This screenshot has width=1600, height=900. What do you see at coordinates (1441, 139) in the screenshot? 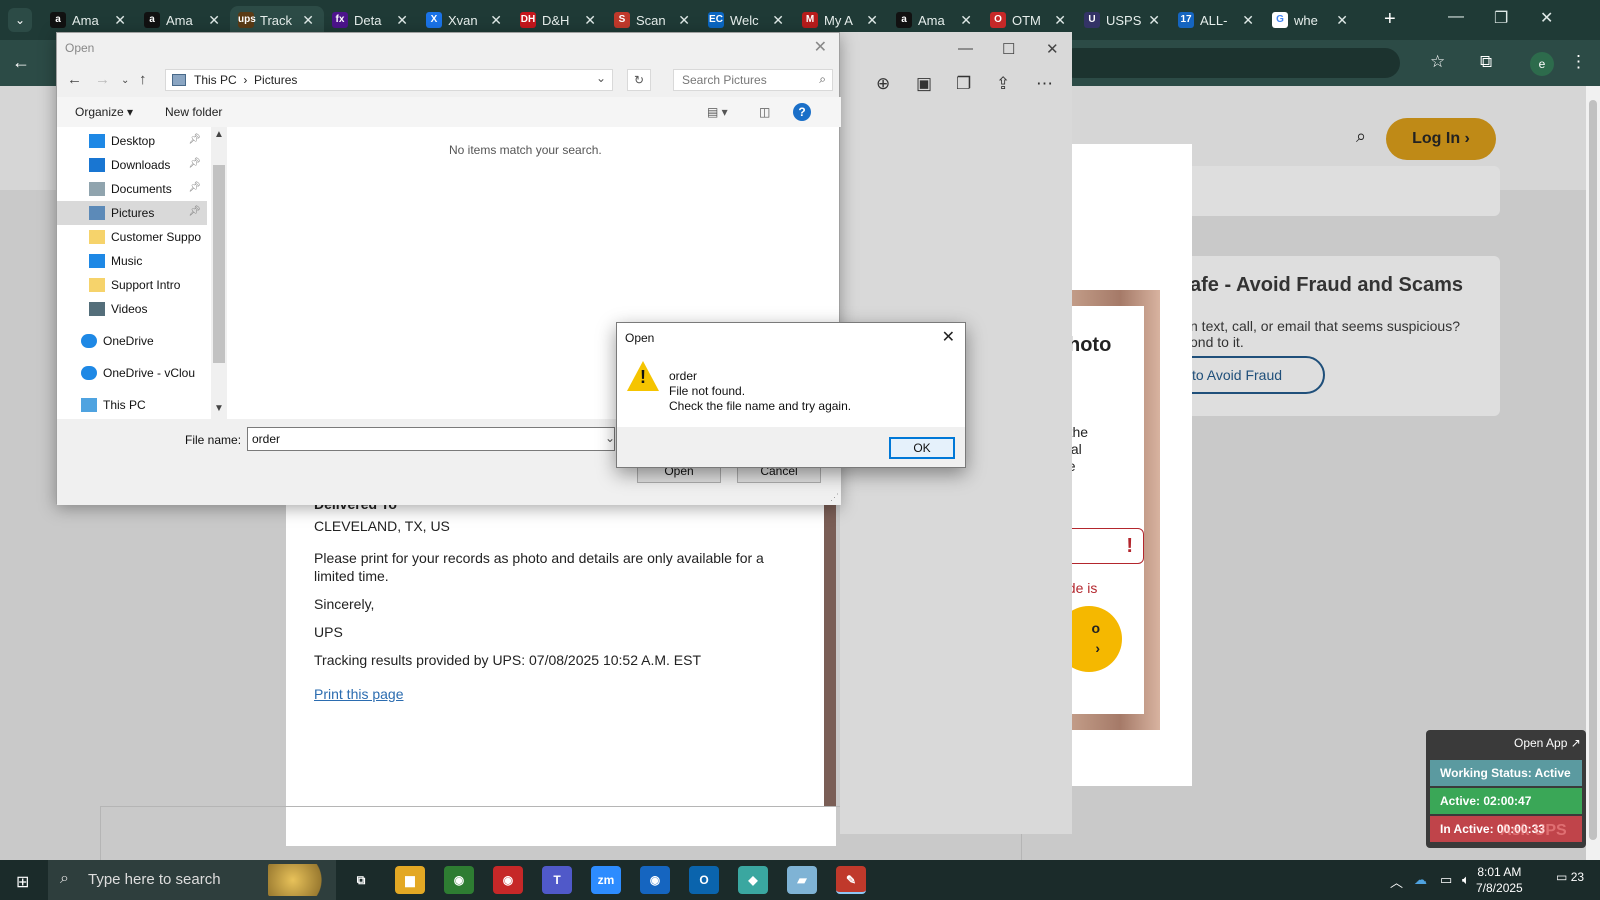
I see `login-button: Log In ›` at bounding box center [1441, 139].